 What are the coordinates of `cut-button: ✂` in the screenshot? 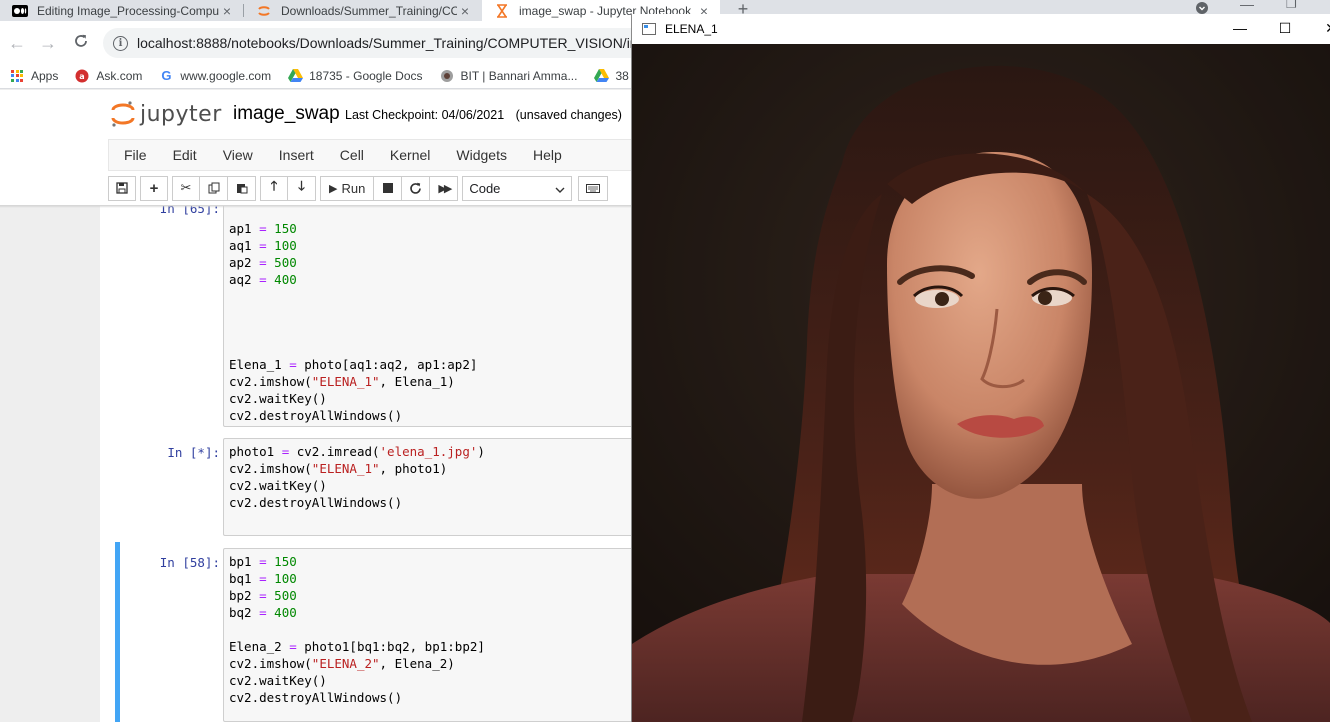 It's located at (186, 188).